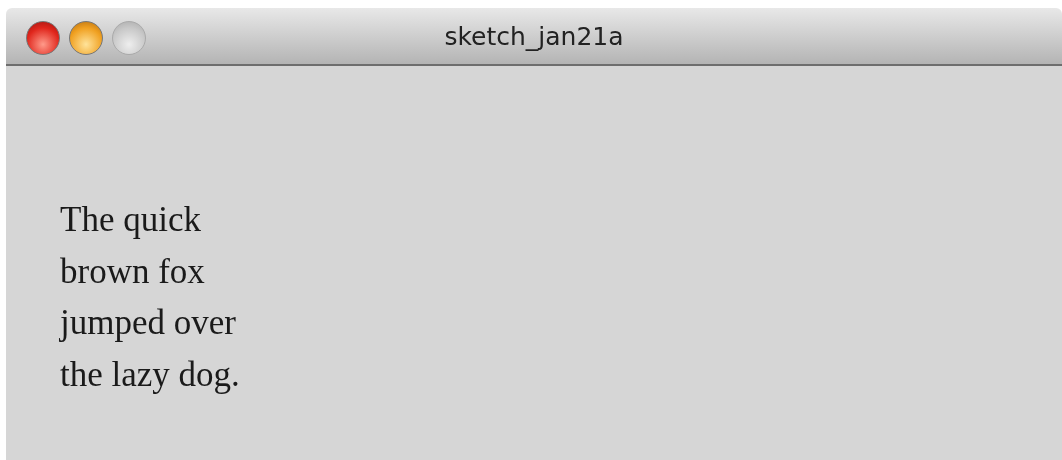  I want to click on close-button, so click(43, 38).